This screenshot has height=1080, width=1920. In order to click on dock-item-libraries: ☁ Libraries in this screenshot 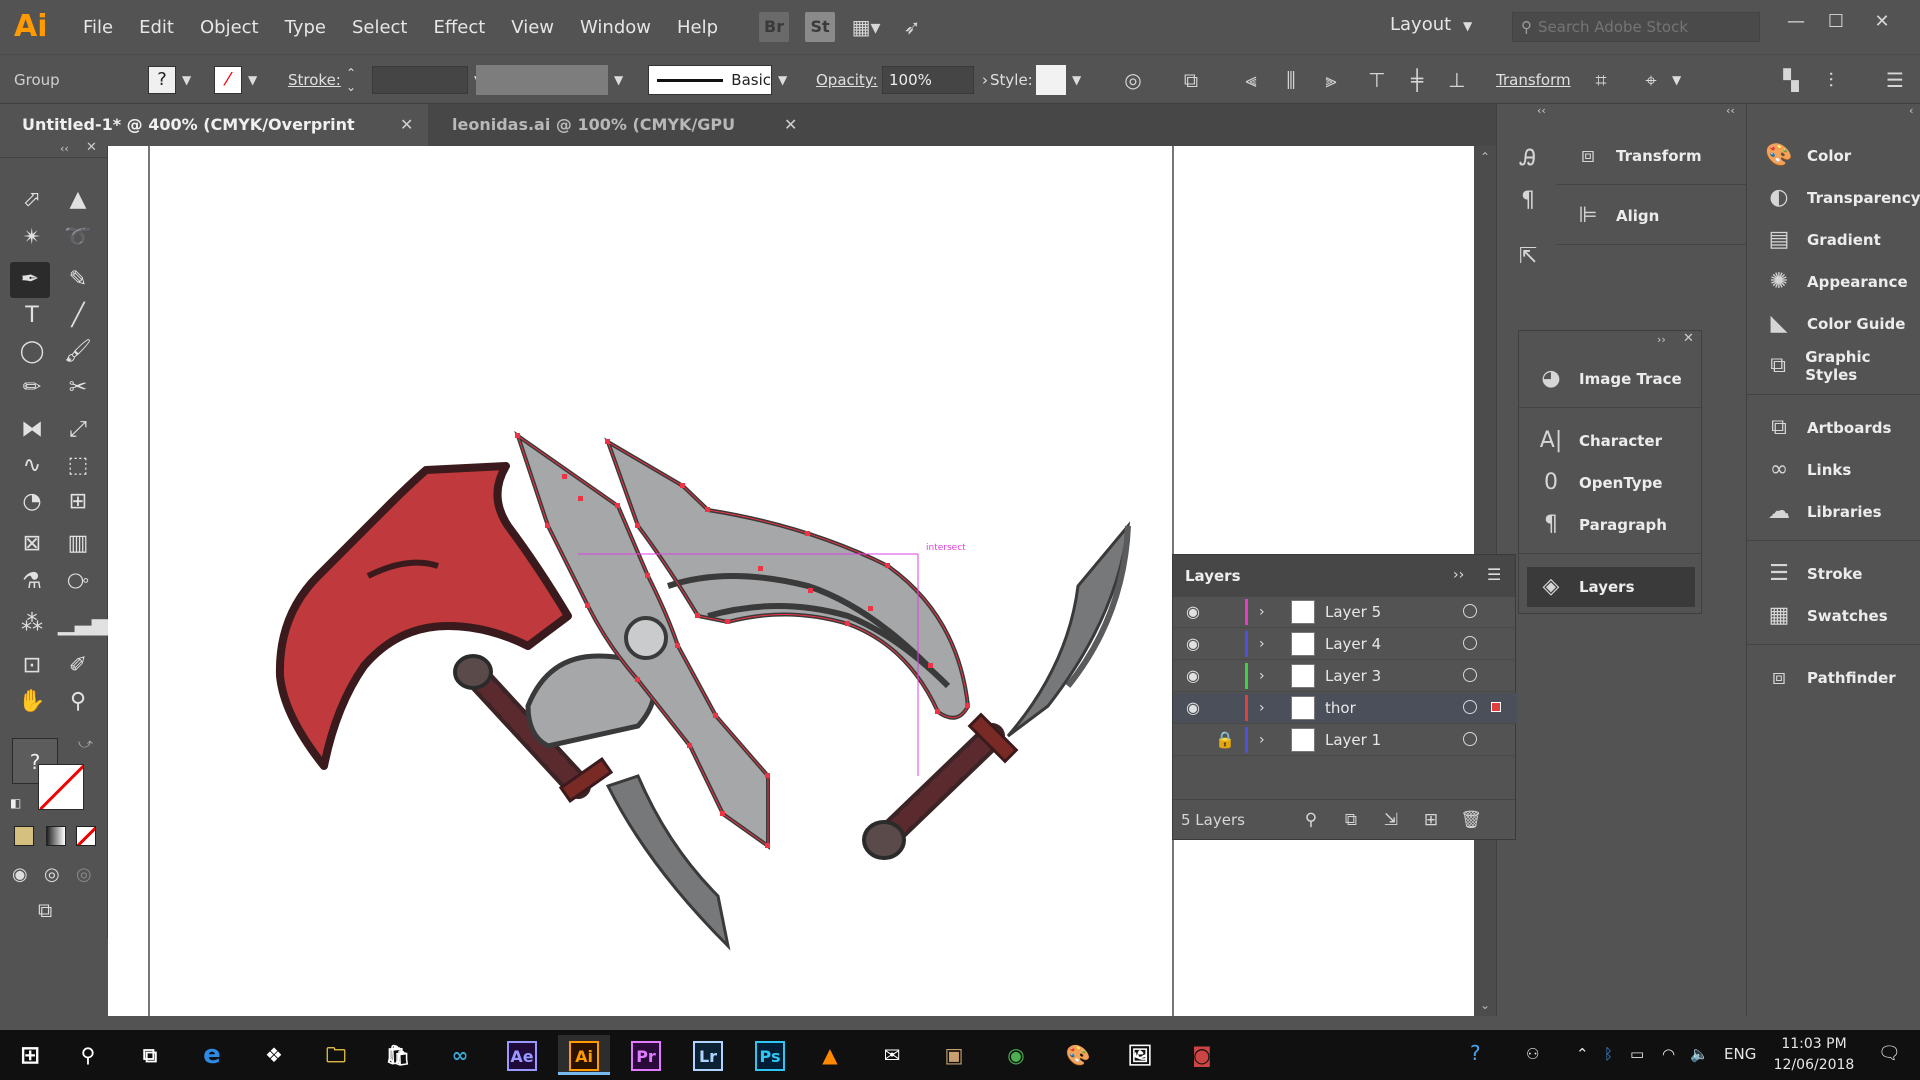, I will do `click(1833, 512)`.